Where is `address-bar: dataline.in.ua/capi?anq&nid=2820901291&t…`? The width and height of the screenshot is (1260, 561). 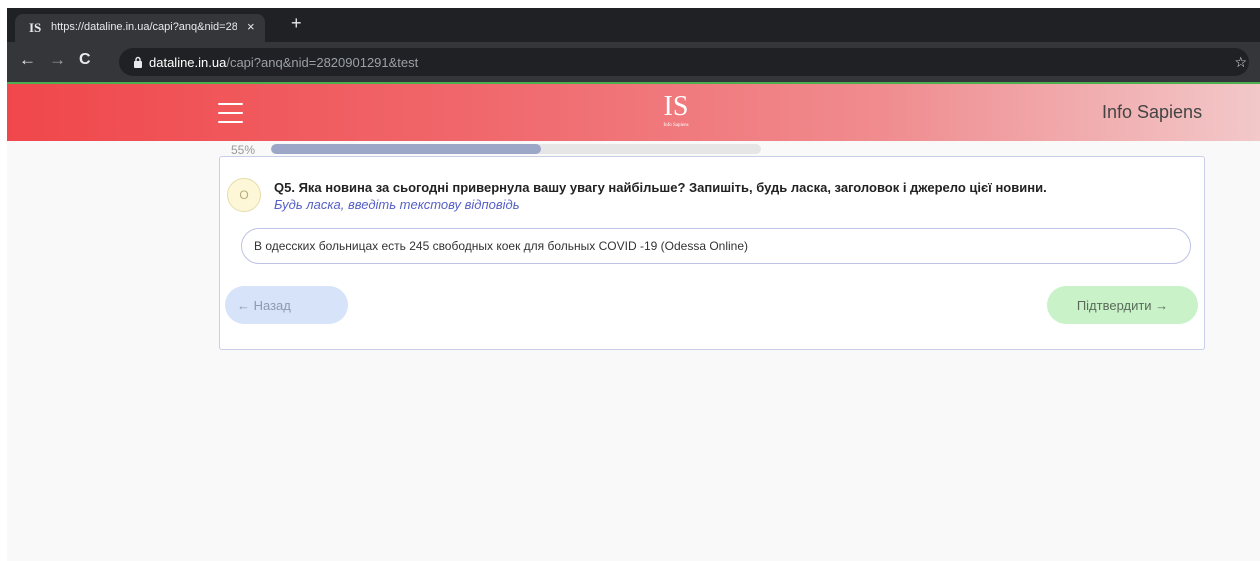
address-bar: dataline.in.ua/capi?anq&nid=2820901291&t… is located at coordinates (684, 62).